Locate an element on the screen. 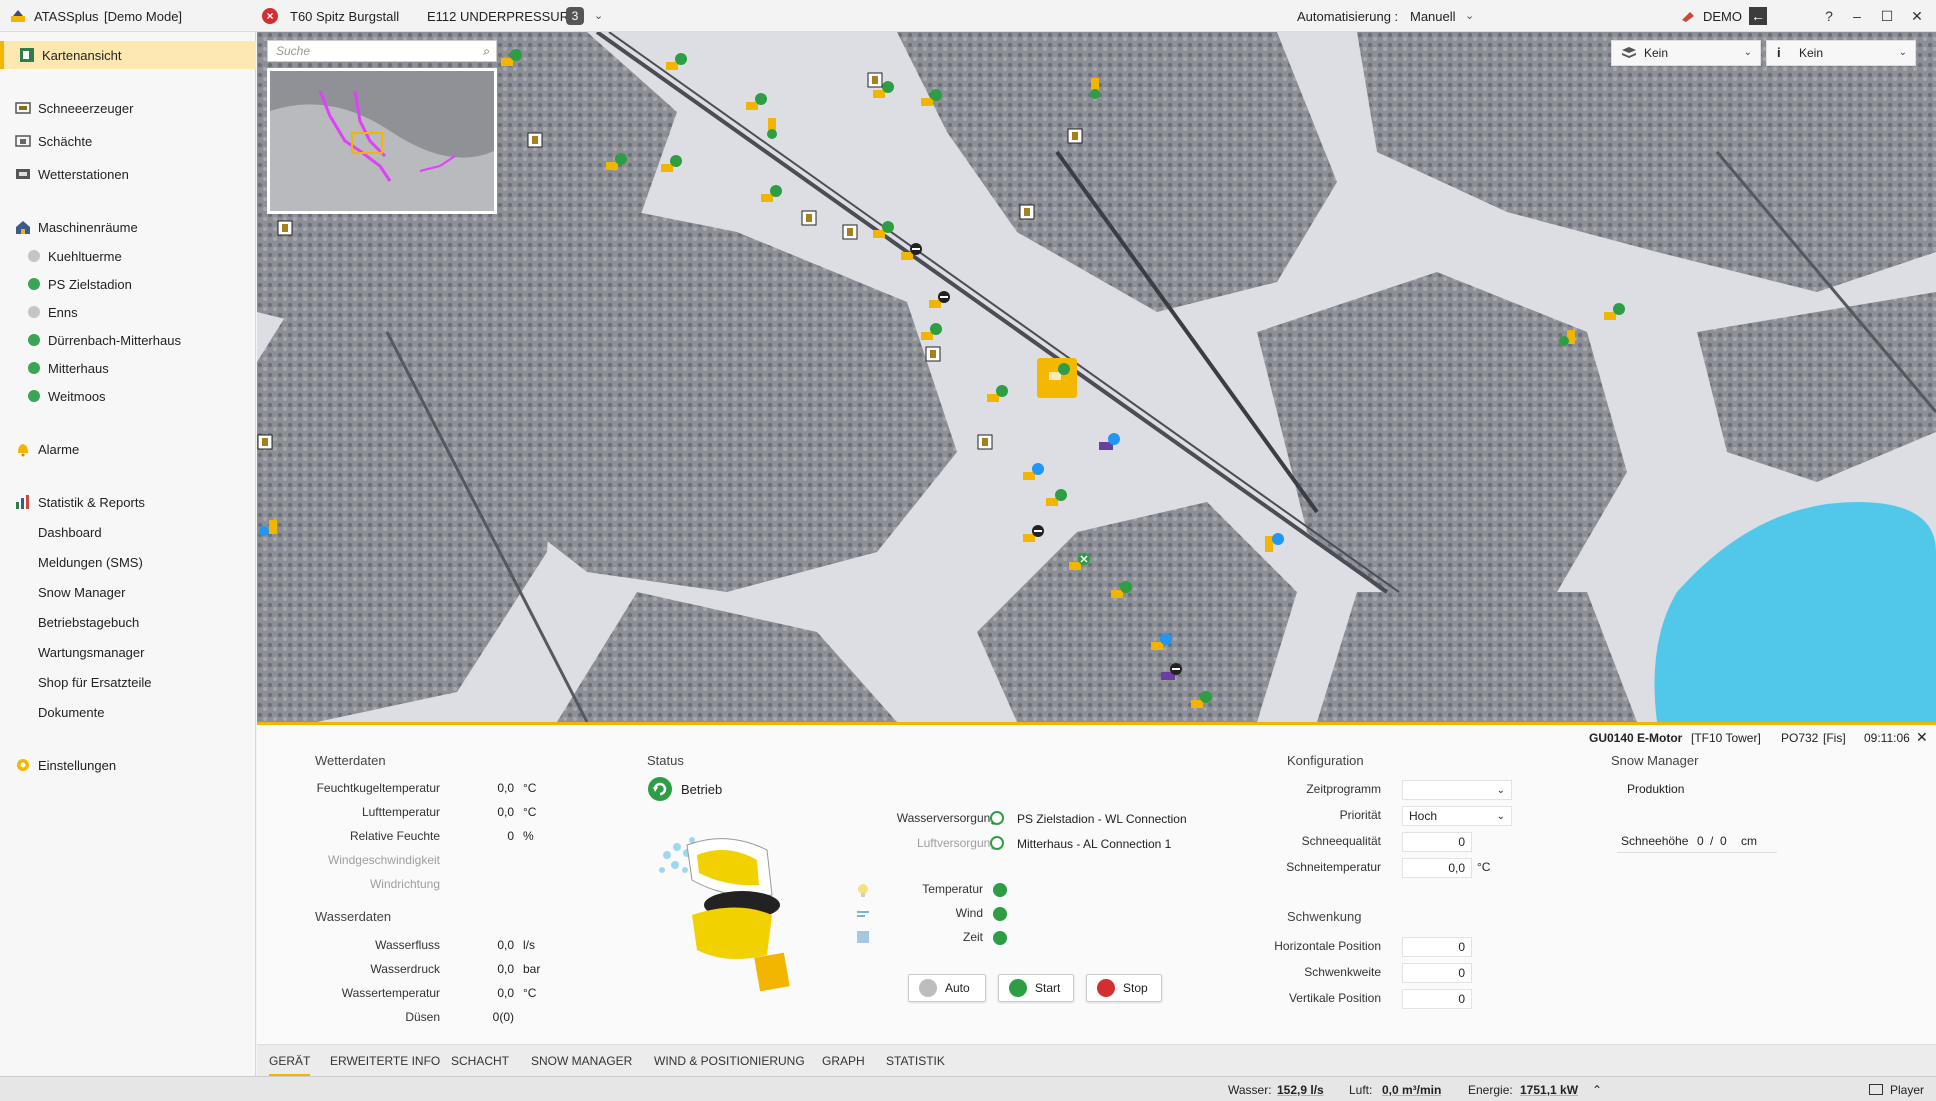  wasserversorgung-value: PS Zielstadion - WL Connection is located at coordinates (1102, 819).